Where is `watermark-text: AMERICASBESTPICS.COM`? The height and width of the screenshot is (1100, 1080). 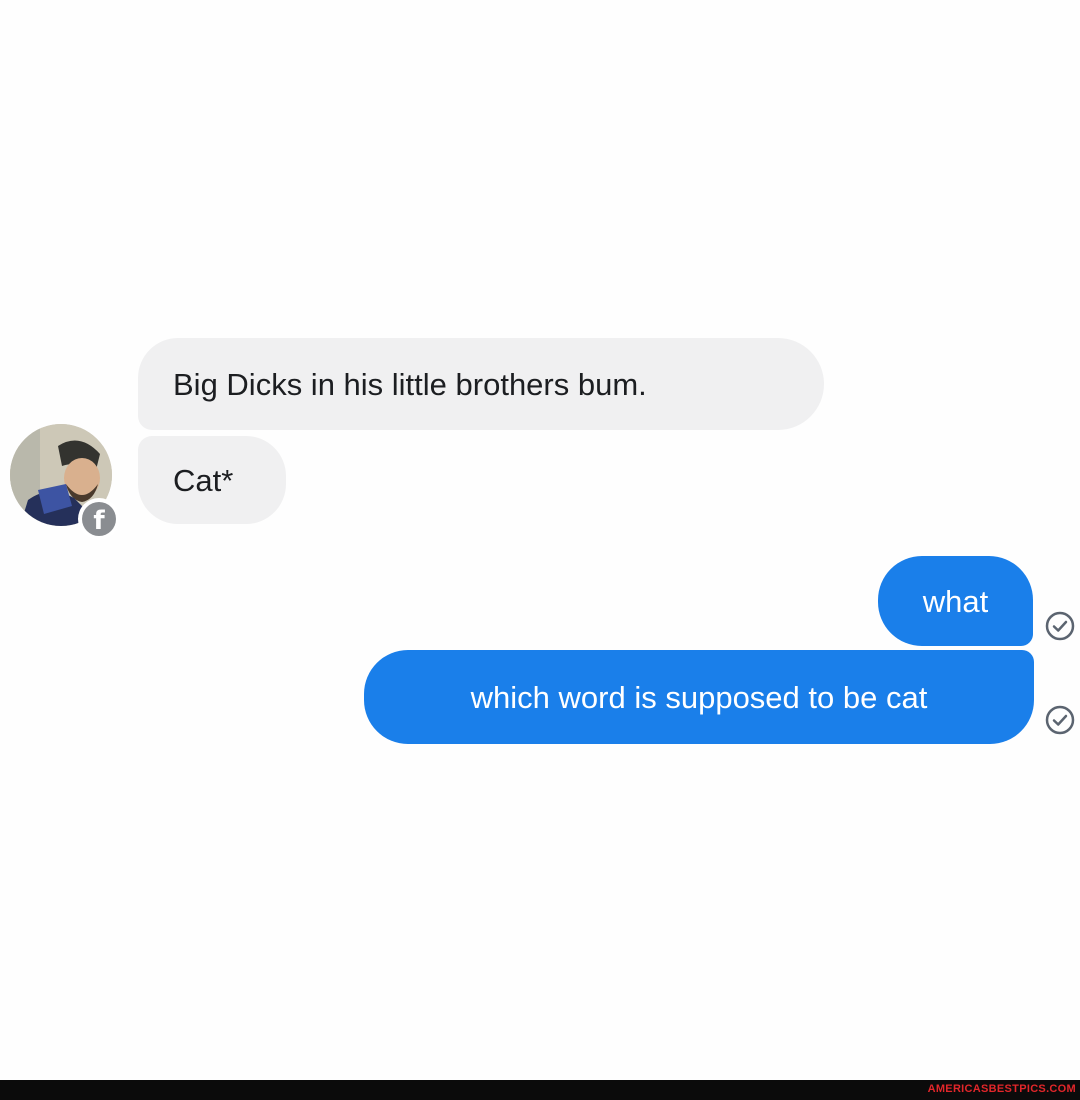 watermark-text: AMERICASBESTPICS.COM is located at coordinates (1001, 1089).